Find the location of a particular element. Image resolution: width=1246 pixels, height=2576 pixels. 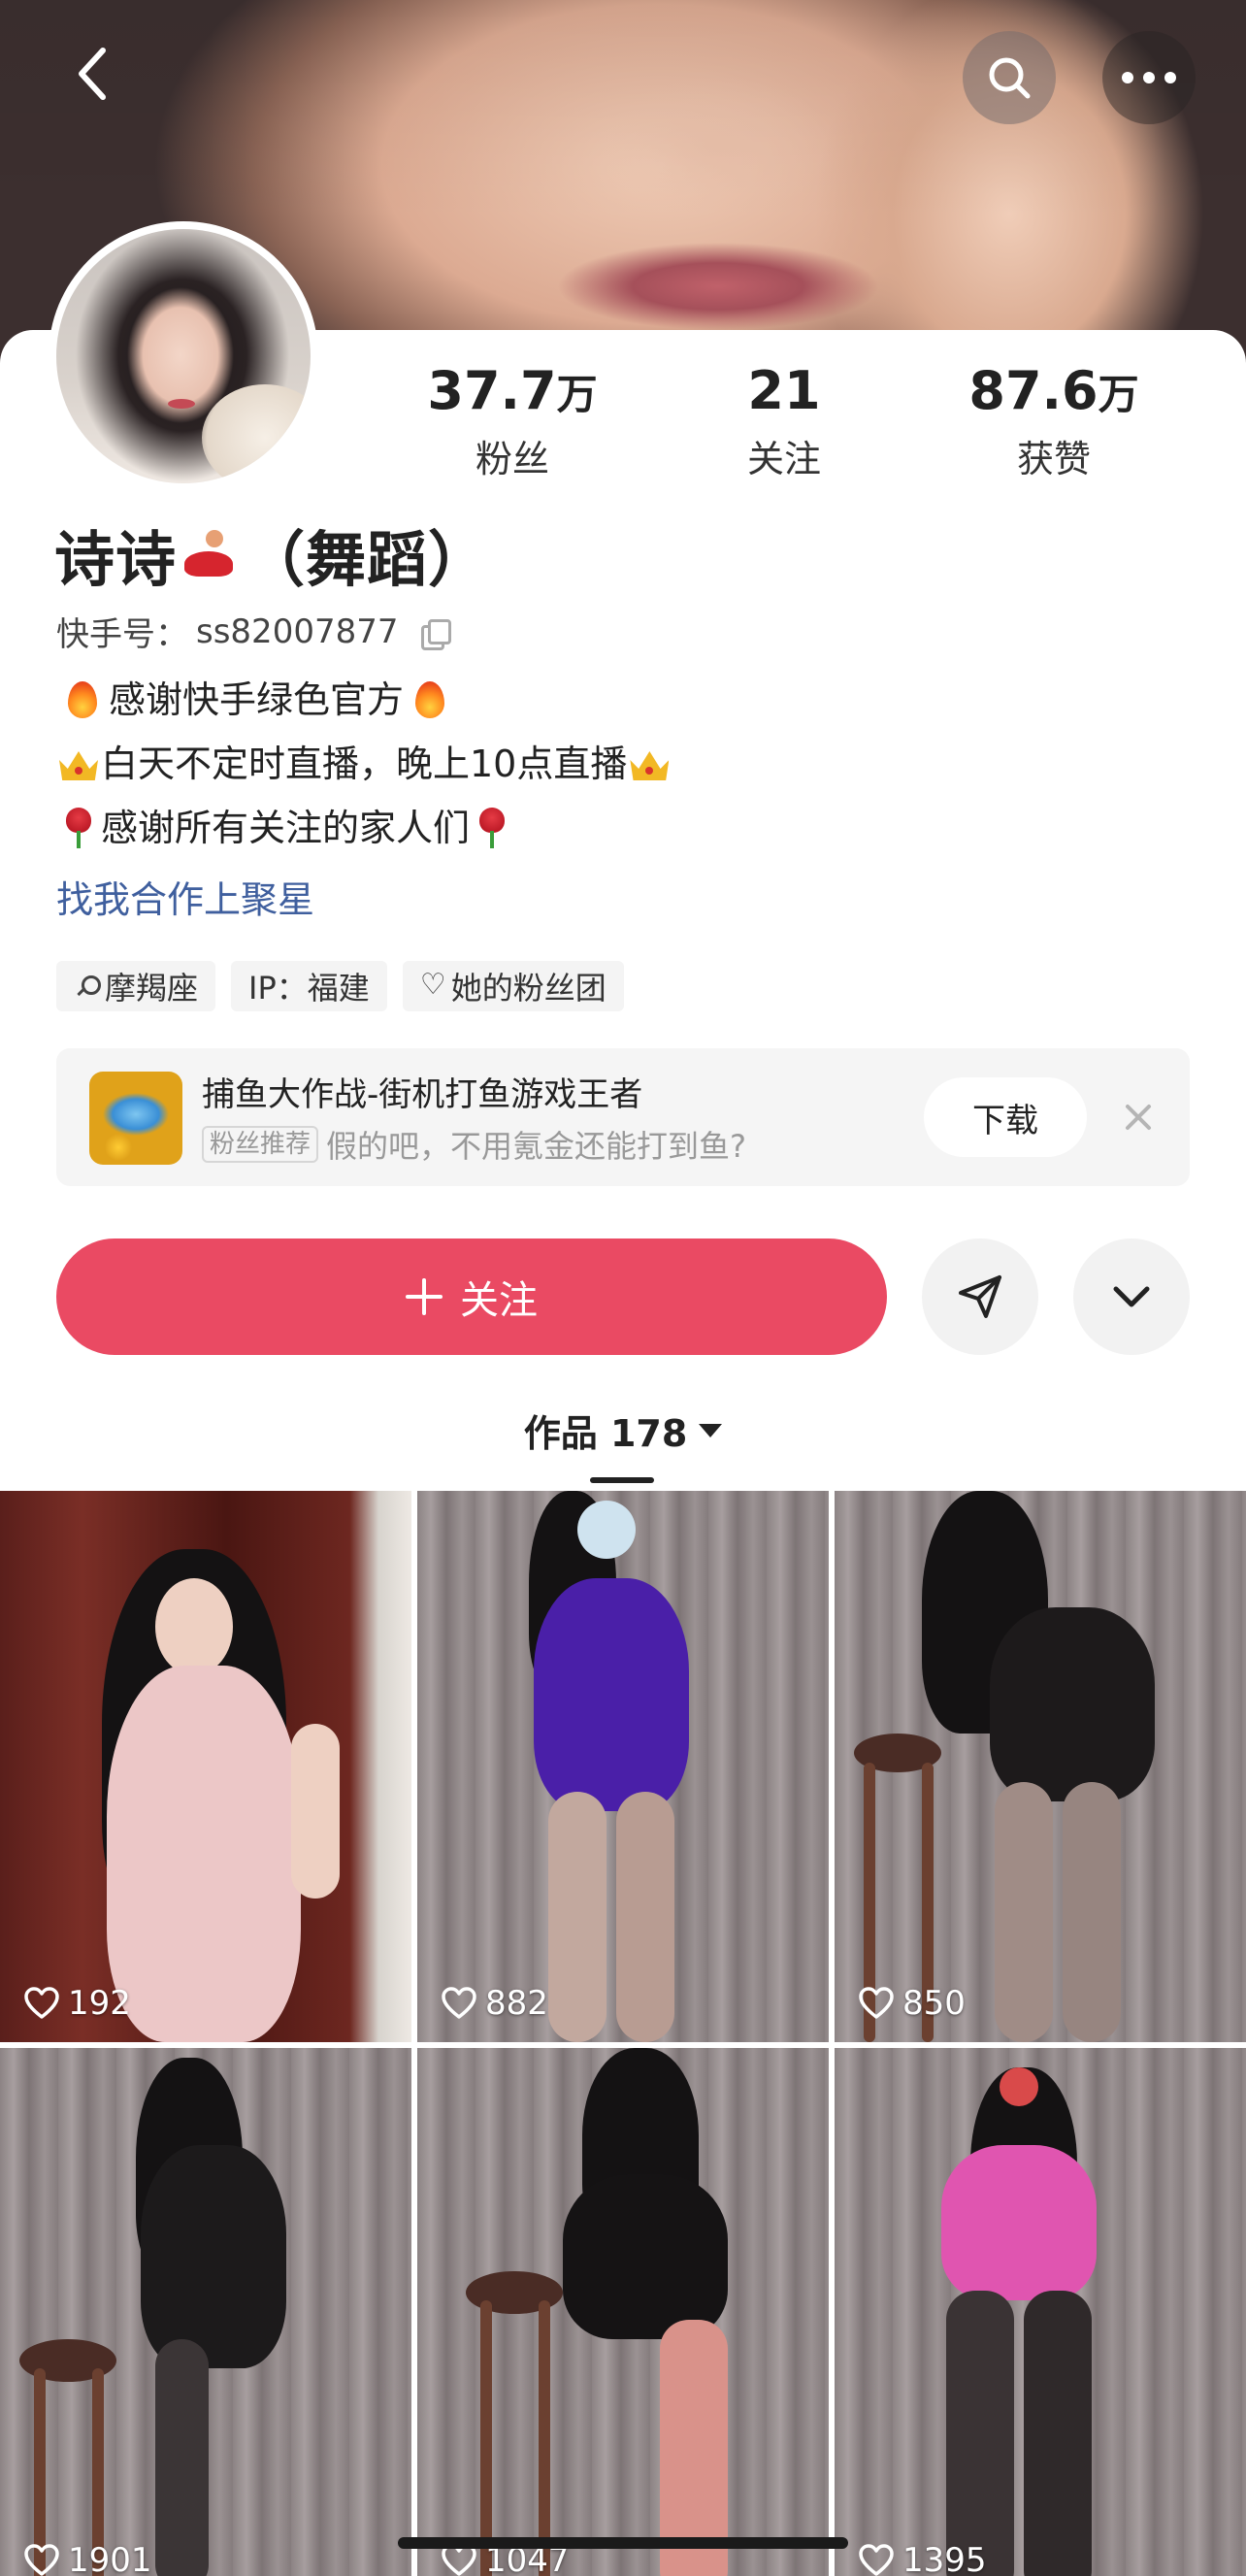

likes-count: 87.6 is located at coordinates (1033, 390).